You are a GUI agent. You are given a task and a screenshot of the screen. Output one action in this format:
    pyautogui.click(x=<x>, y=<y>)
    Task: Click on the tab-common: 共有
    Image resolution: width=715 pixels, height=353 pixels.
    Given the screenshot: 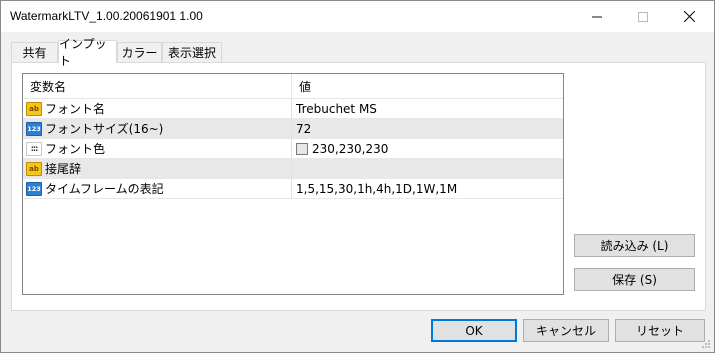 What is the action you would take?
    pyautogui.click(x=34, y=52)
    